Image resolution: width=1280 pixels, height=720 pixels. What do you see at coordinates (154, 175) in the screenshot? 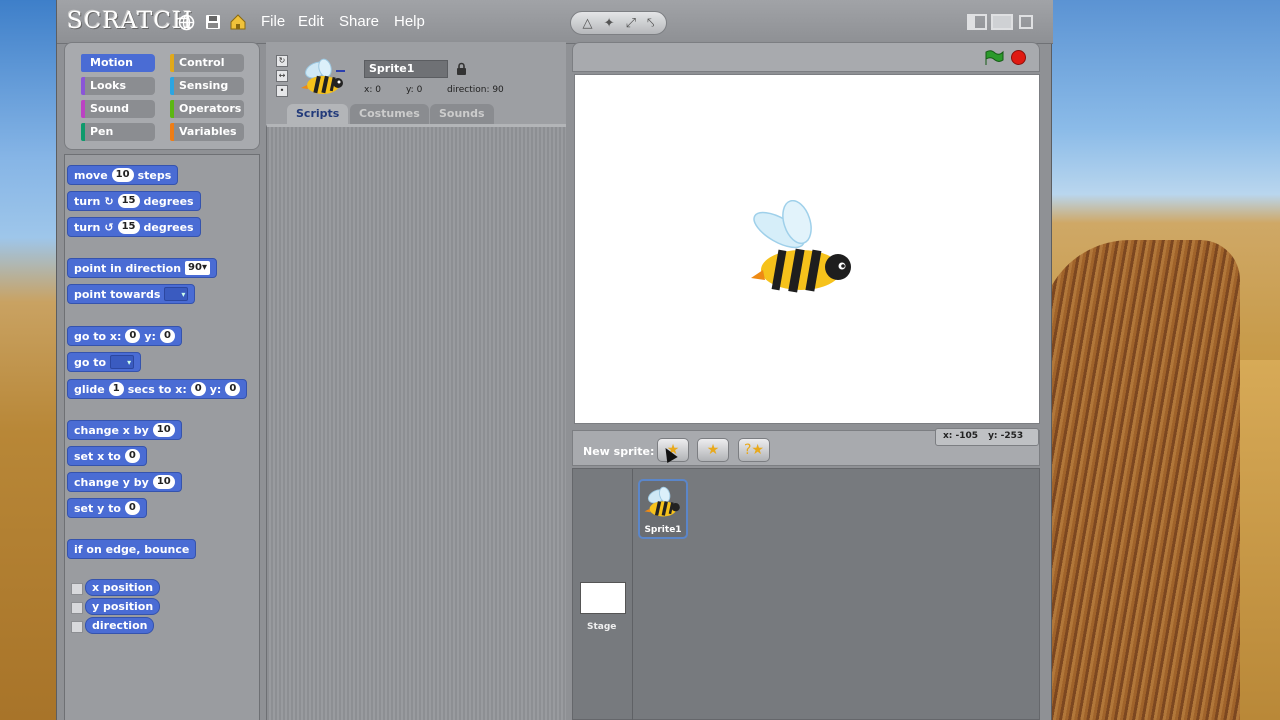
I see `block-text: steps` at bounding box center [154, 175].